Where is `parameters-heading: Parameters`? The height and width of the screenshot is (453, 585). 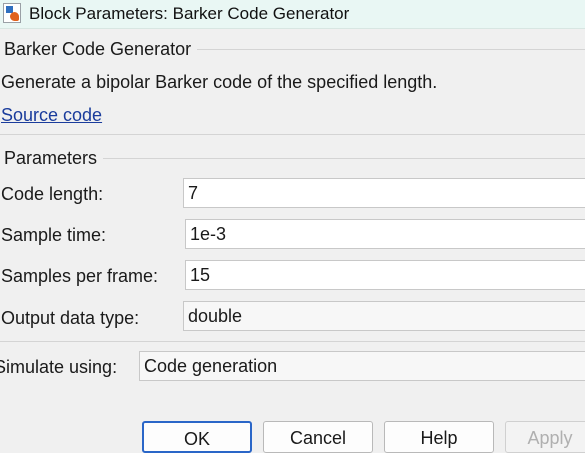 parameters-heading: Parameters is located at coordinates (54, 158).